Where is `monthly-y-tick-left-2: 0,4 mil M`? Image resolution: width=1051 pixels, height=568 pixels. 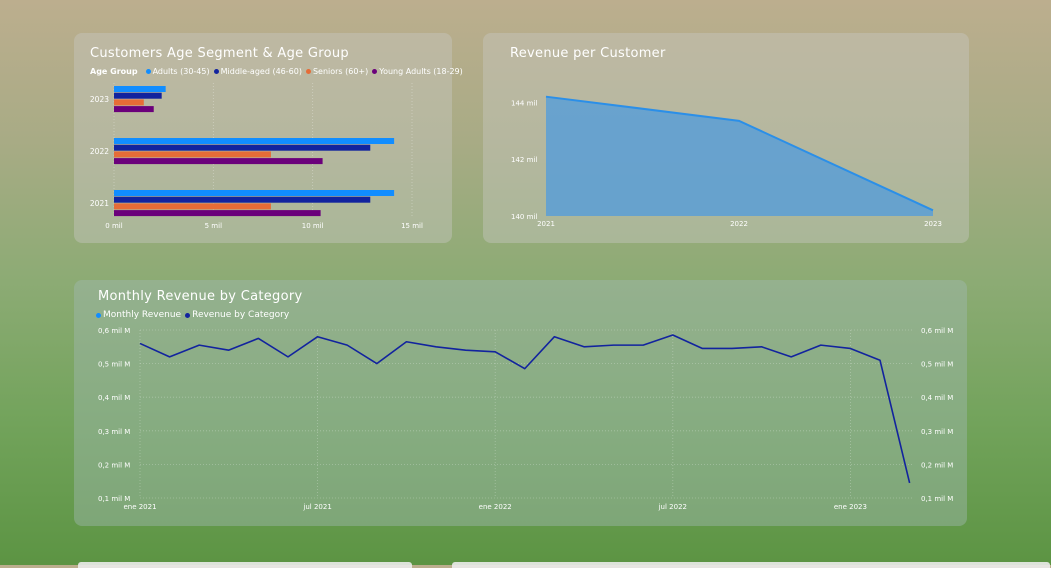 monthly-y-tick-left-2: 0,4 mil M is located at coordinates (114, 398).